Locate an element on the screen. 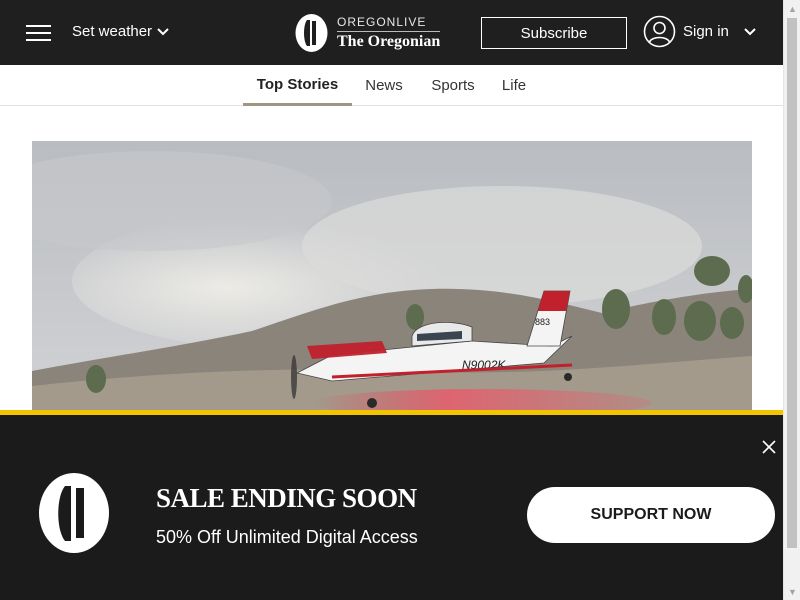 The image size is (800, 600). vertical-scrollbar: ▲ ▼ is located at coordinates (791, 300).